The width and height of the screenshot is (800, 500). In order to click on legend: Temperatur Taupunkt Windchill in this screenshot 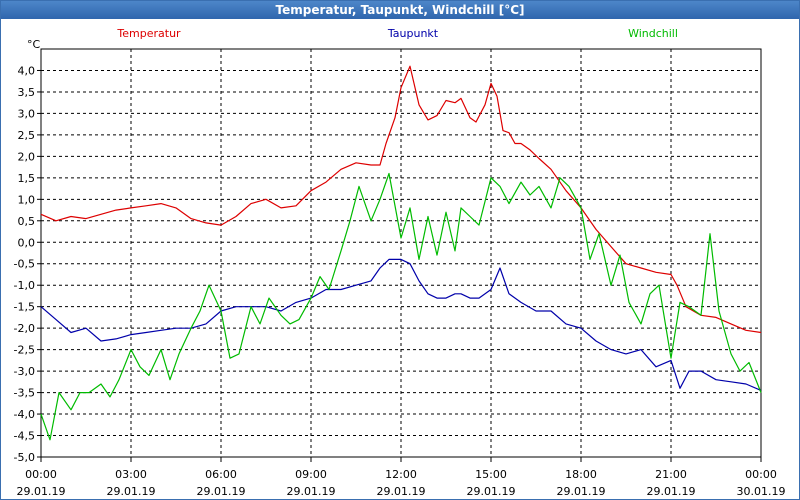, I will do `click(397, 33)`.